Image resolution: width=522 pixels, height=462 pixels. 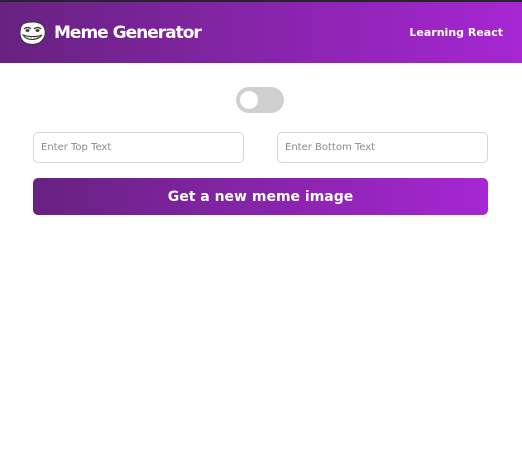 What do you see at coordinates (260, 196) in the screenshot?
I see `get-new-meme-button: Get a new meme image` at bounding box center [260, 196].